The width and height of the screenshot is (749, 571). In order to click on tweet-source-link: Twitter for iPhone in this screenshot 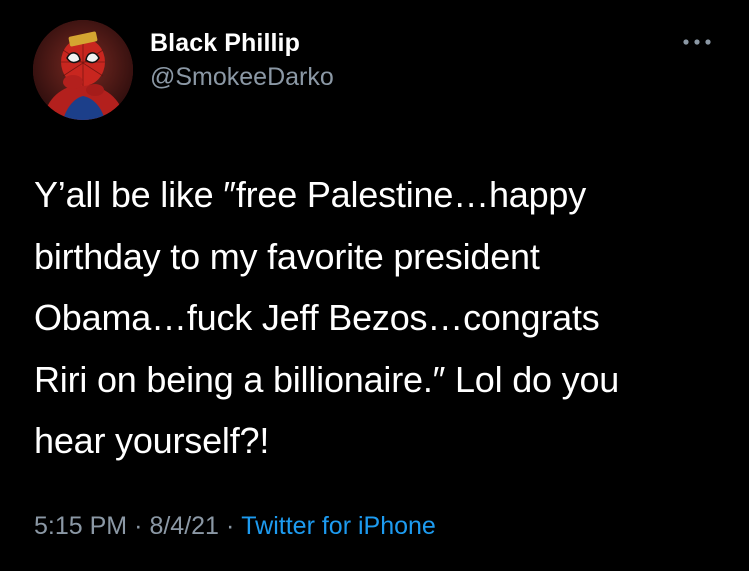, I will do `click(338, 526)`.